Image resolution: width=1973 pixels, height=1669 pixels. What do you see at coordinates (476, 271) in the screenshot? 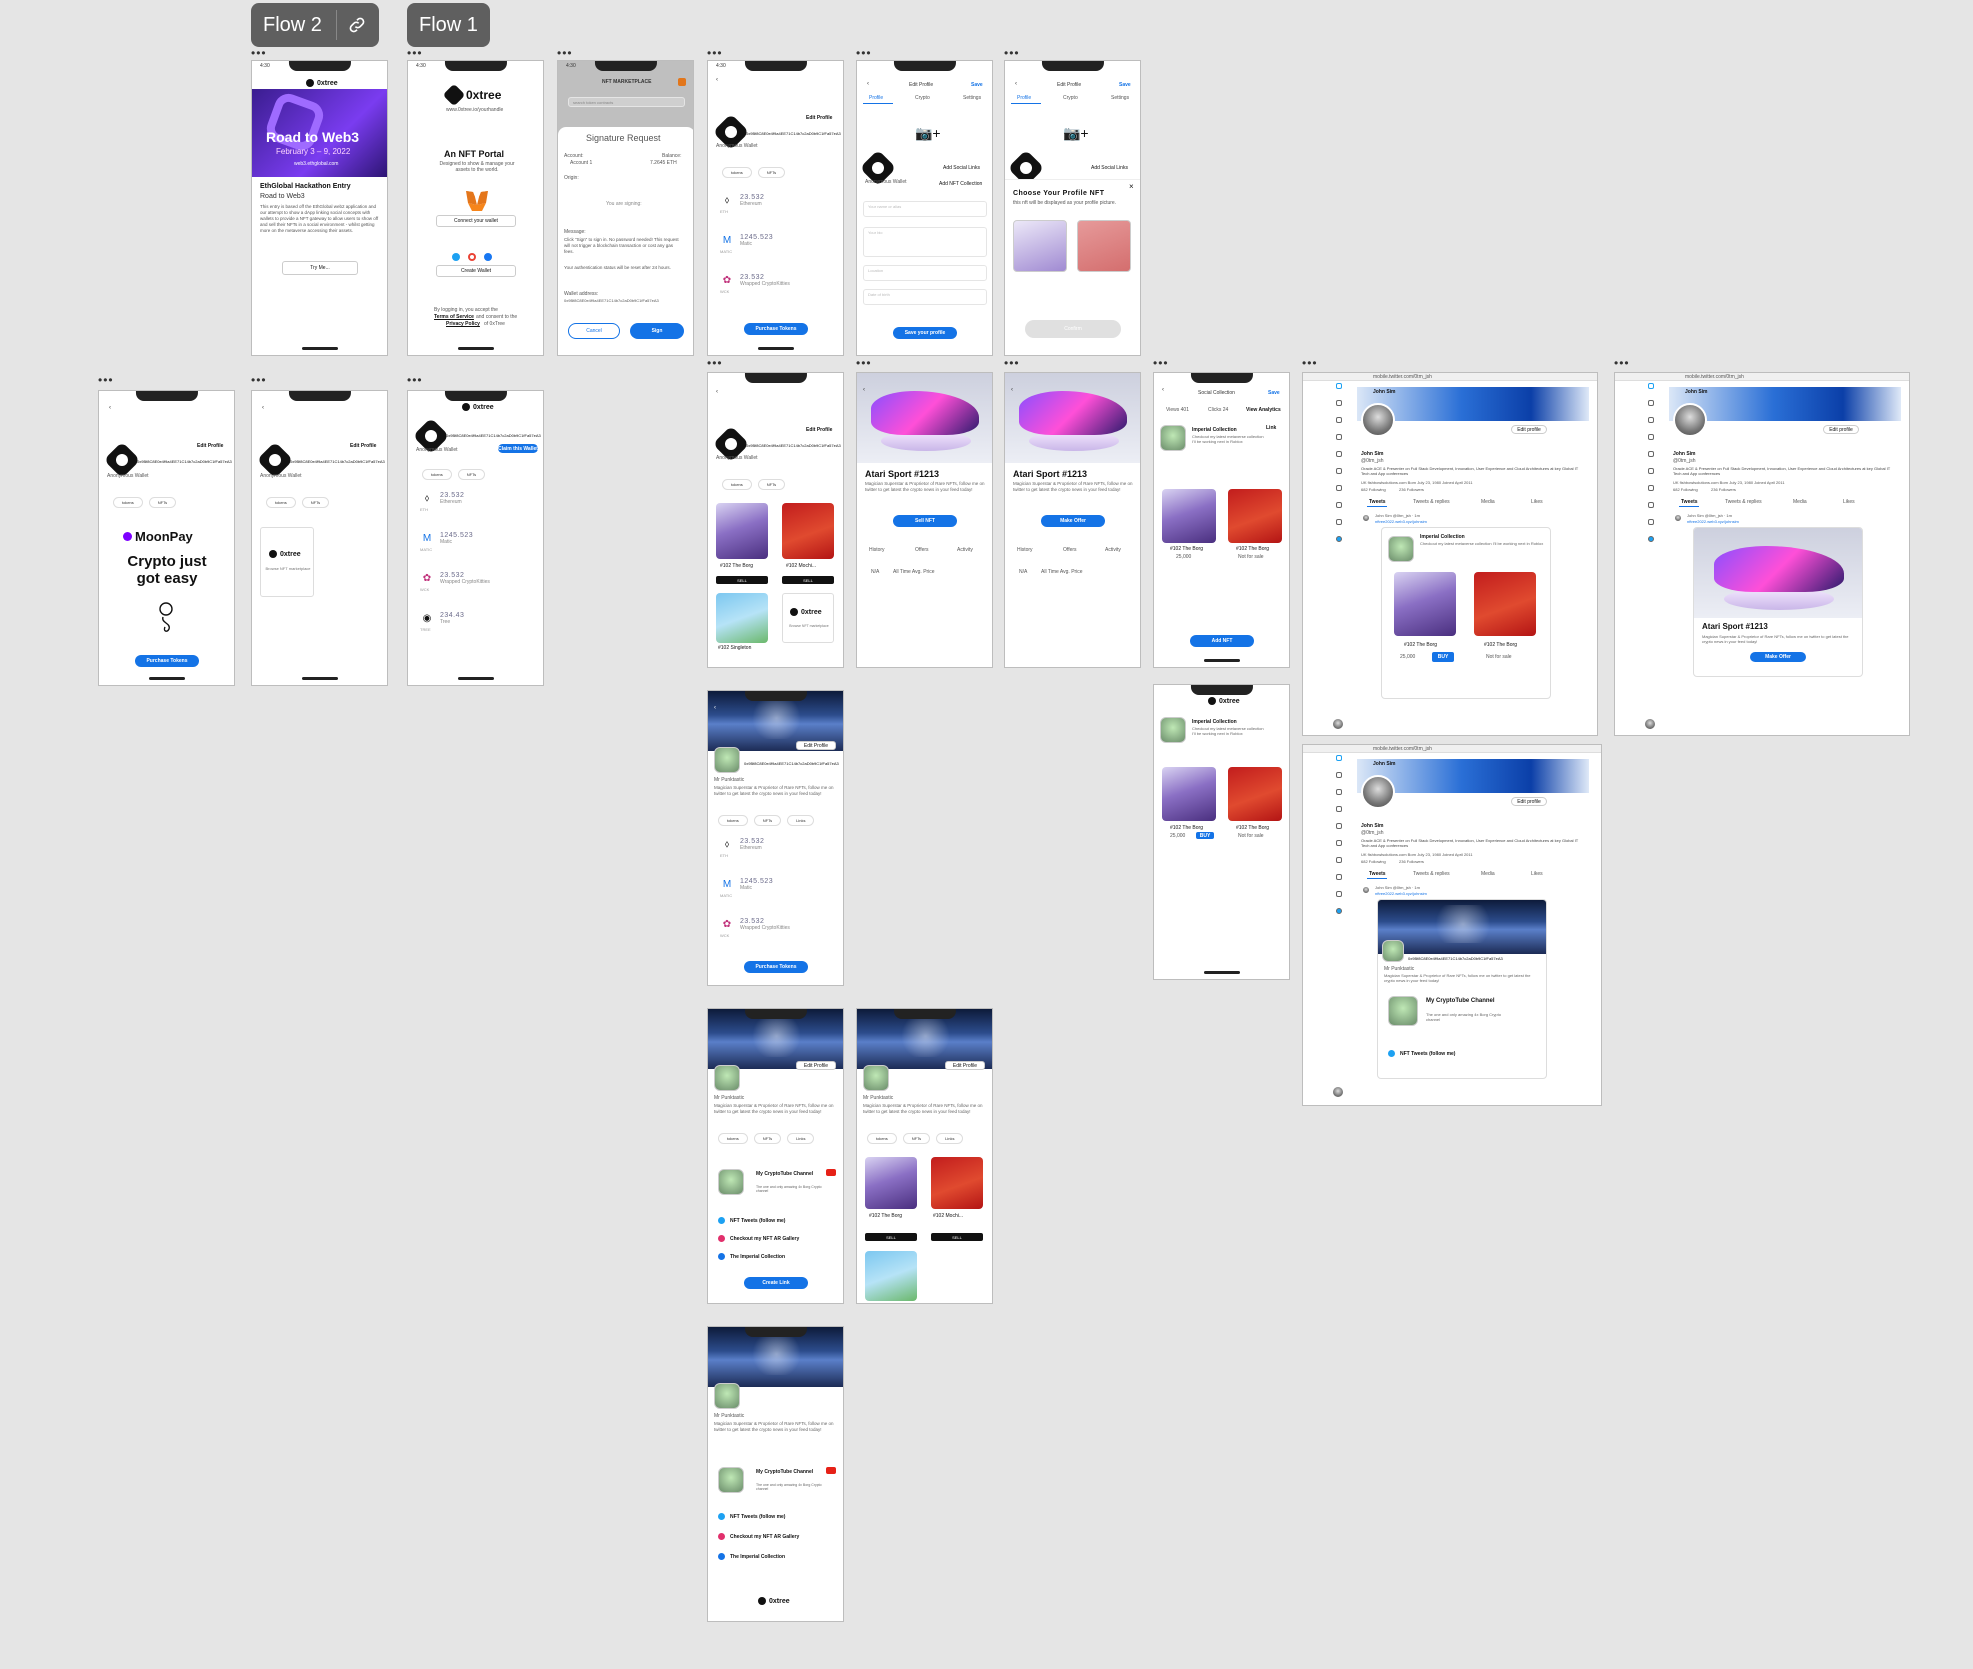
I see `create-wallet-button: Create Wallet` at bounding box center [476, 271].